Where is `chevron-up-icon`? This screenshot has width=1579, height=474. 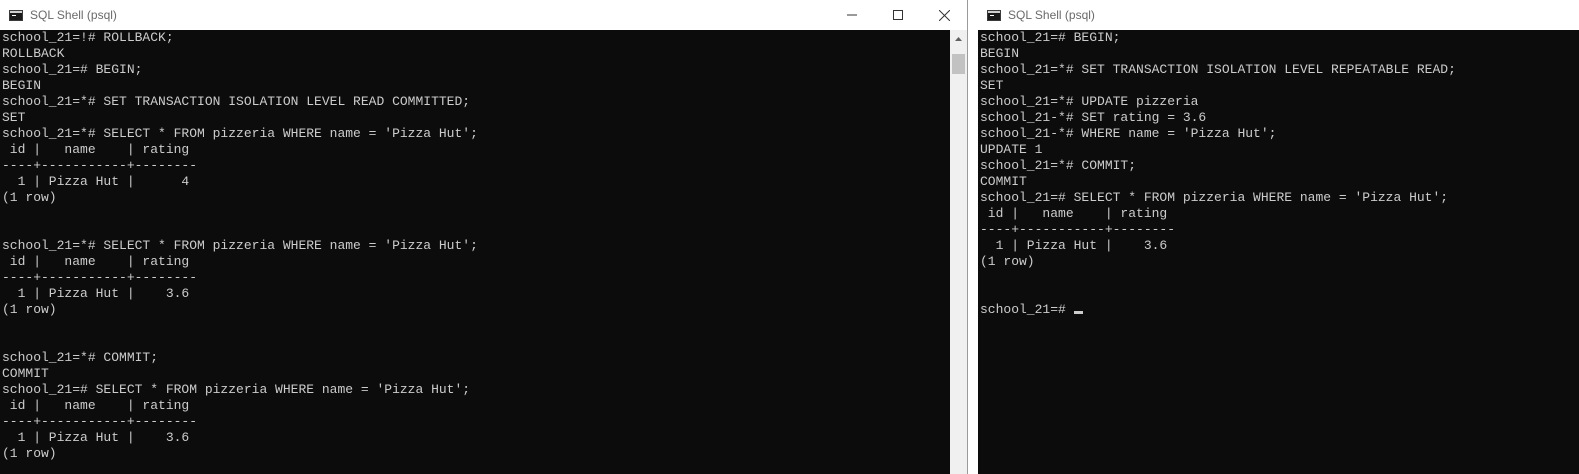 chevron-up-icon is located at coordinates (958, 38).